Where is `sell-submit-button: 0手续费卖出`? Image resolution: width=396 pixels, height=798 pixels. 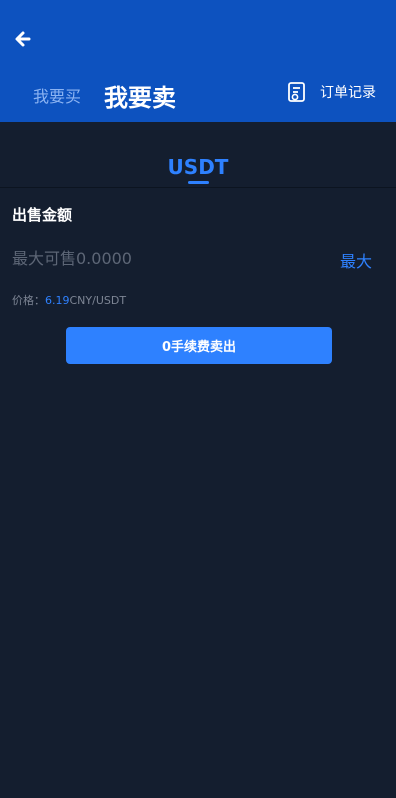
sell-submit-button: 0手续费卖出 is located at coordinates (199, 345).